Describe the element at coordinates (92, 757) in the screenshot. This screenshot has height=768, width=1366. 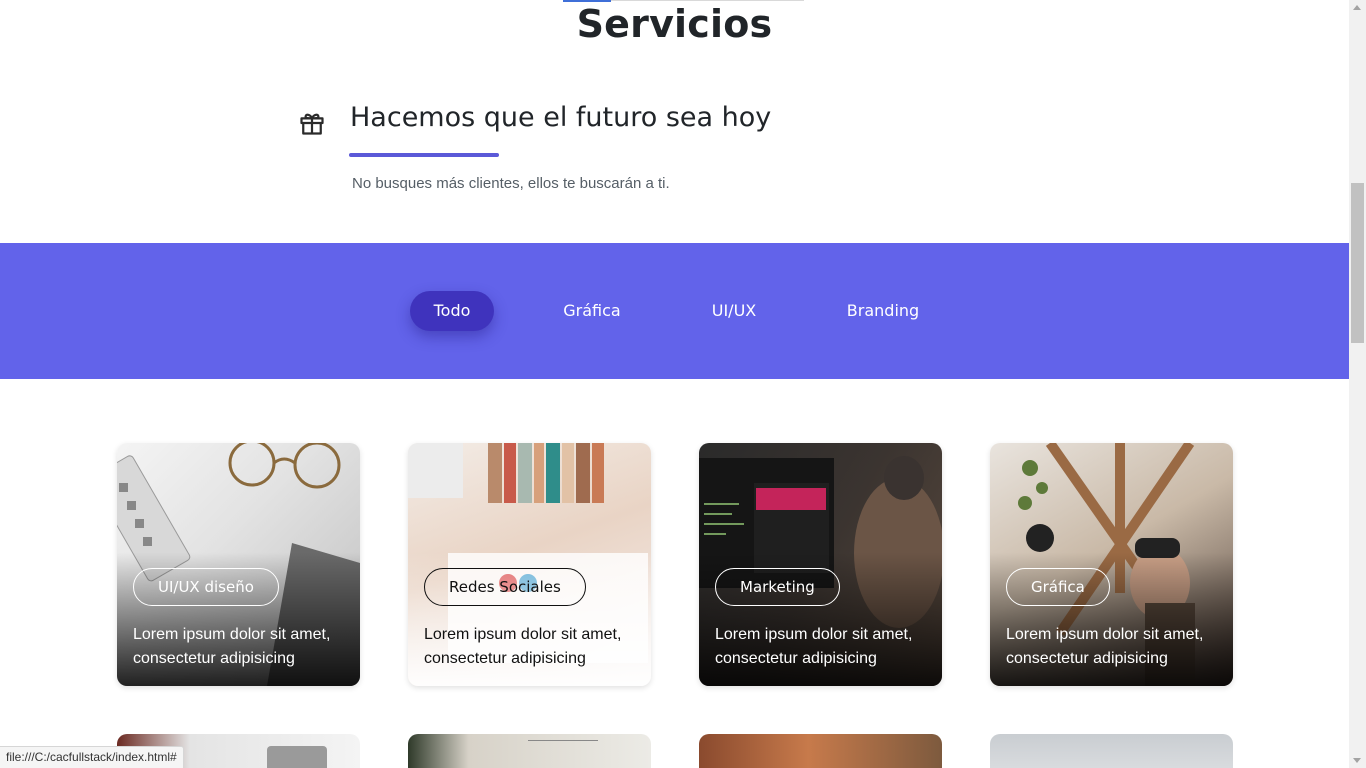
I see `link-status-bar: file:///C:/cacfullstack/index.html#` at that location.